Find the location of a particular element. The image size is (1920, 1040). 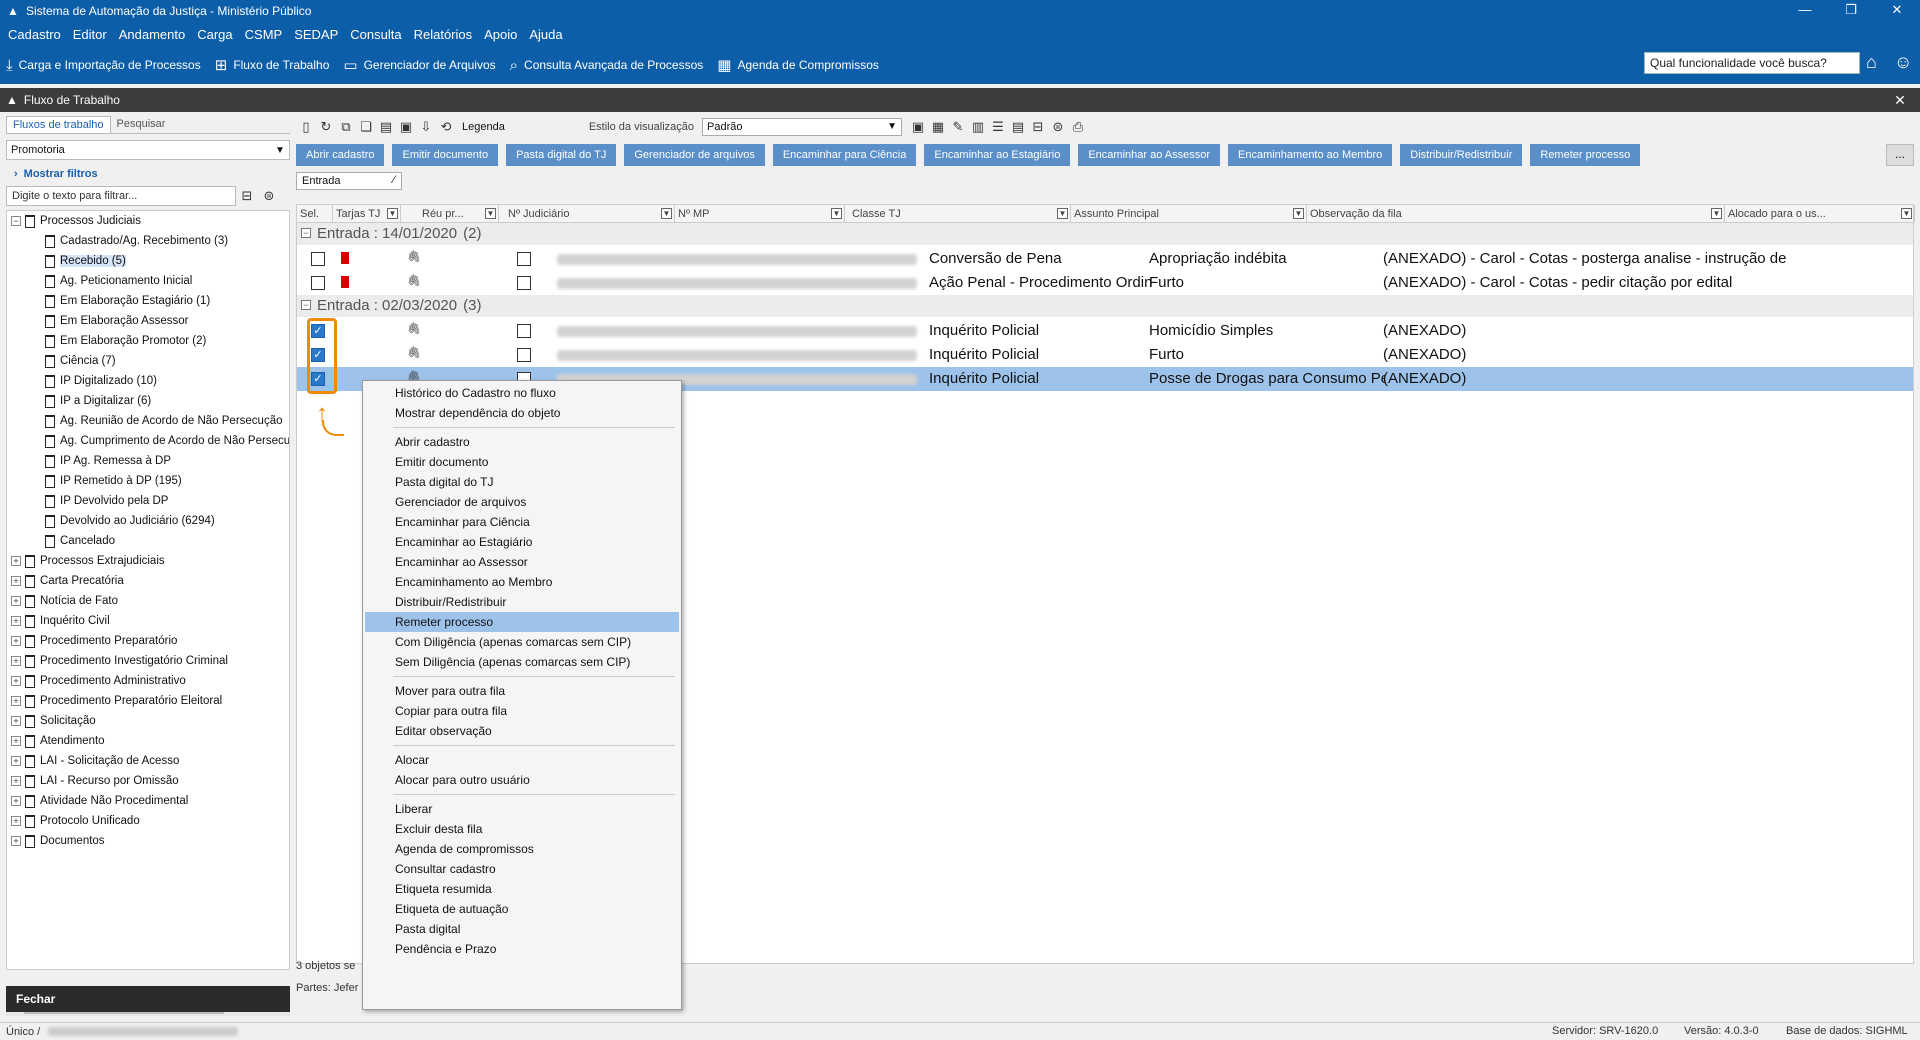

tab-pesquisar: Pesquisar is located at coordinates (141, 124).